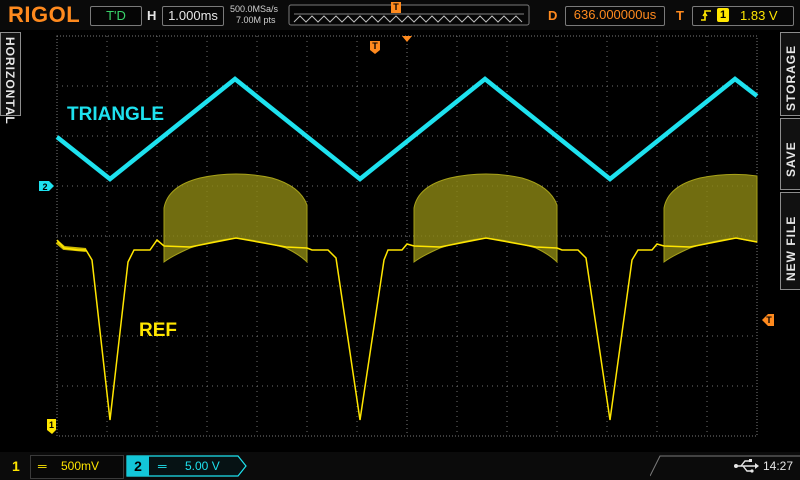 The height and width of the screenshot is (480, 800). What do you see at coordinates (45, 187) in the screenshot?
I see `ch2-marker-label: 2` at bounding box center [45, 187].